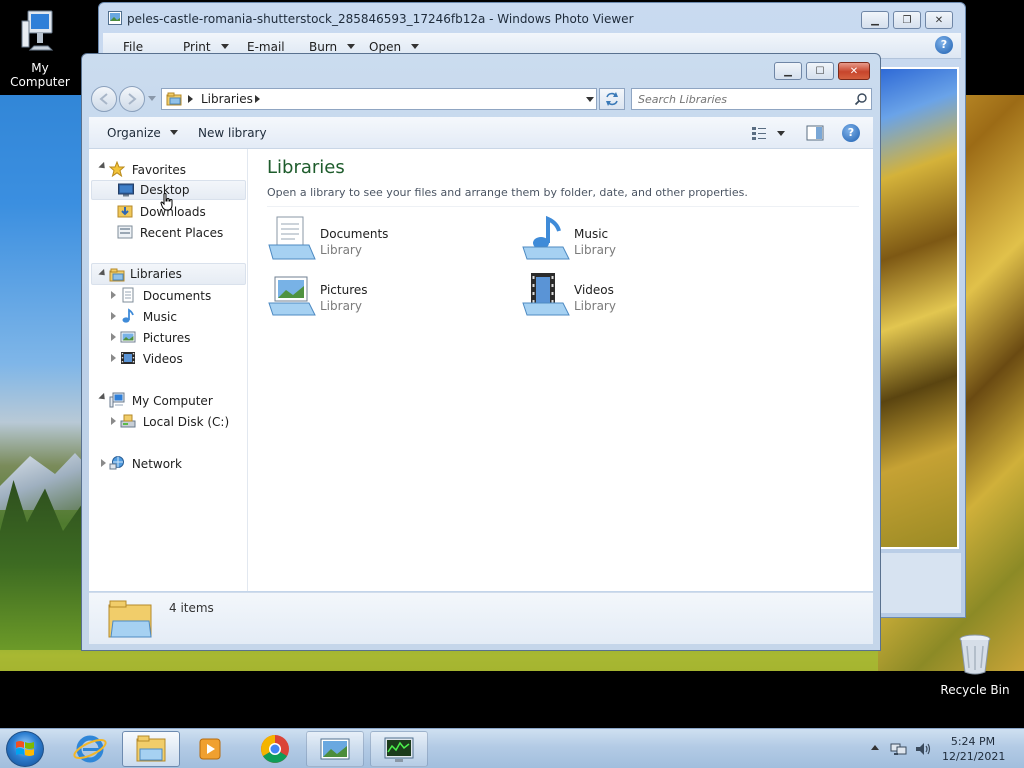 The image size is (1024, 768). What do you see at coordinates (591, 234) in the screenshot?
I see `library-name: Music` at bounding box center [591, 234].